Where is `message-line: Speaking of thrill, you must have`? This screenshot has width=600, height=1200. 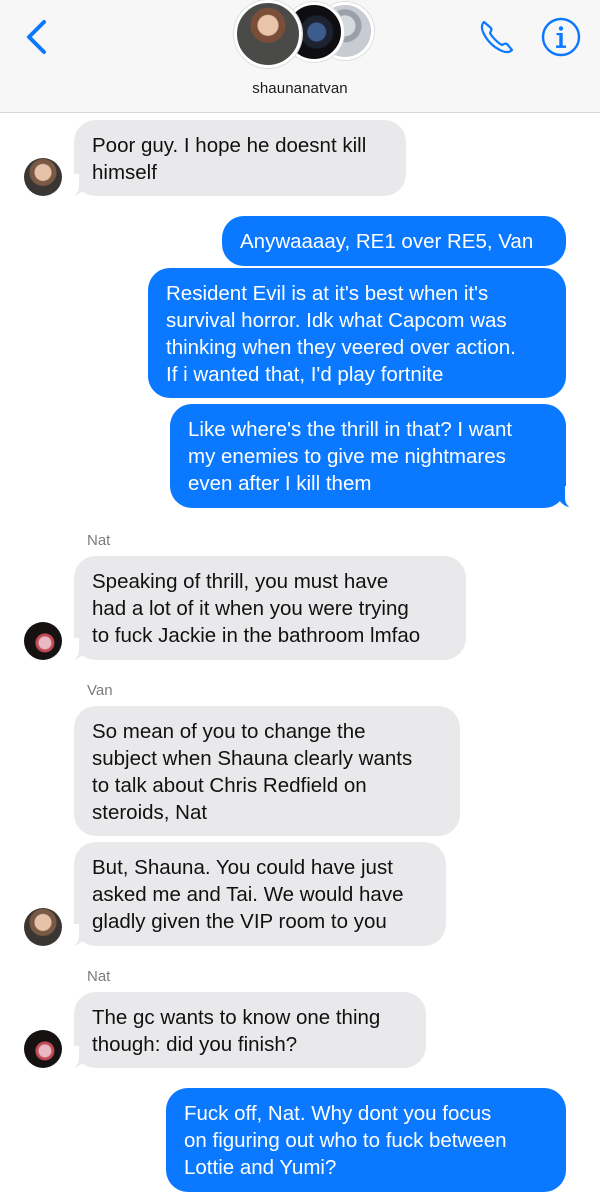
message-line: Speaking of thrill, you must have is located at coordinates (240, 581).